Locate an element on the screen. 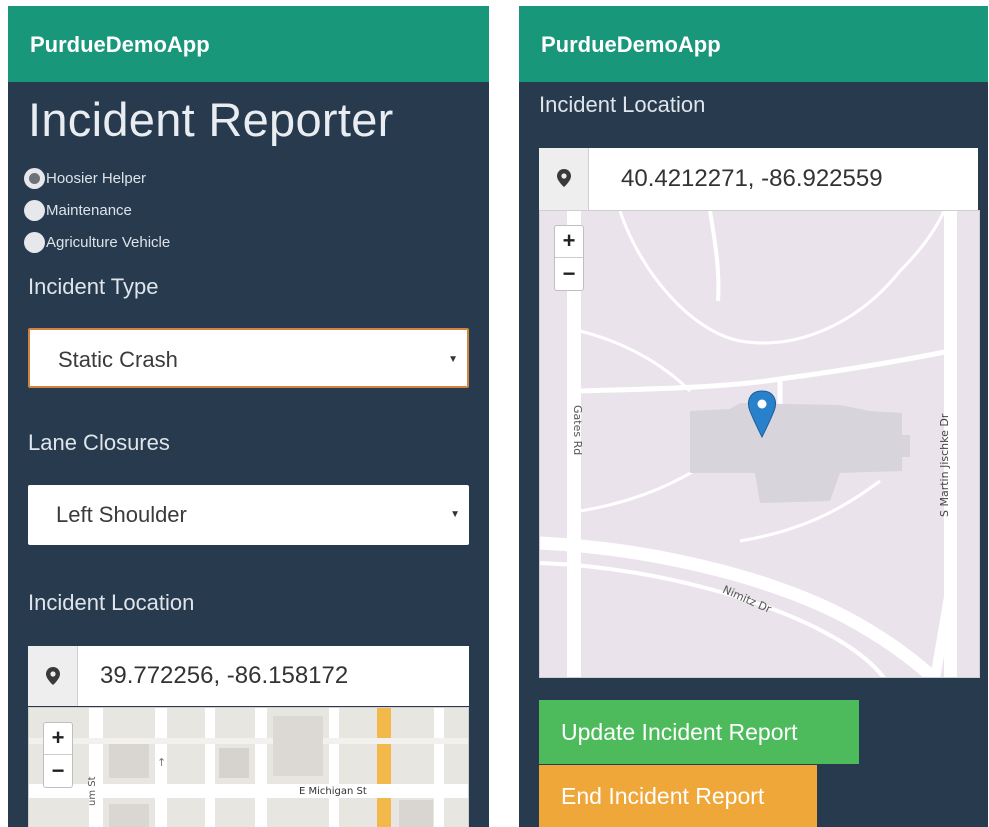  lane-closures-label: Lane Closures is located at coordinates (99, 442).